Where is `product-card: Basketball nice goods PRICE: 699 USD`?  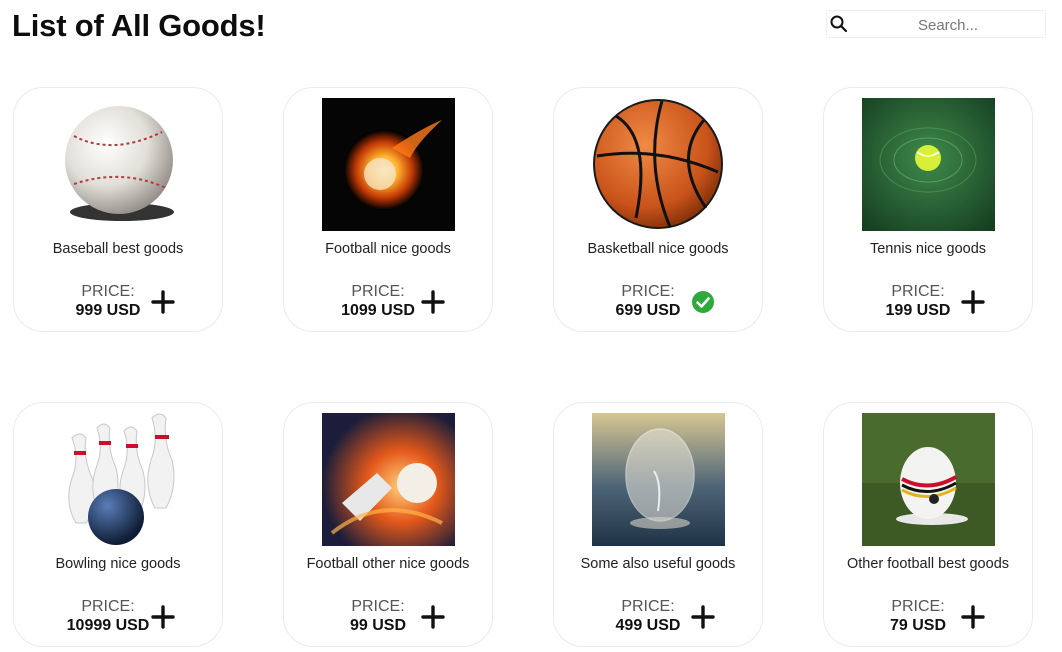 product-card: Basketball nice goods PRICE: 699 USD is located at coordinates (658, 209).